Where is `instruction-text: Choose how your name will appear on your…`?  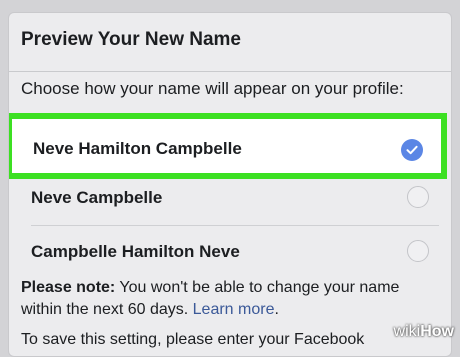 instruction-text: Choose how your name will appear on your… is located at coordinates (212, 89).